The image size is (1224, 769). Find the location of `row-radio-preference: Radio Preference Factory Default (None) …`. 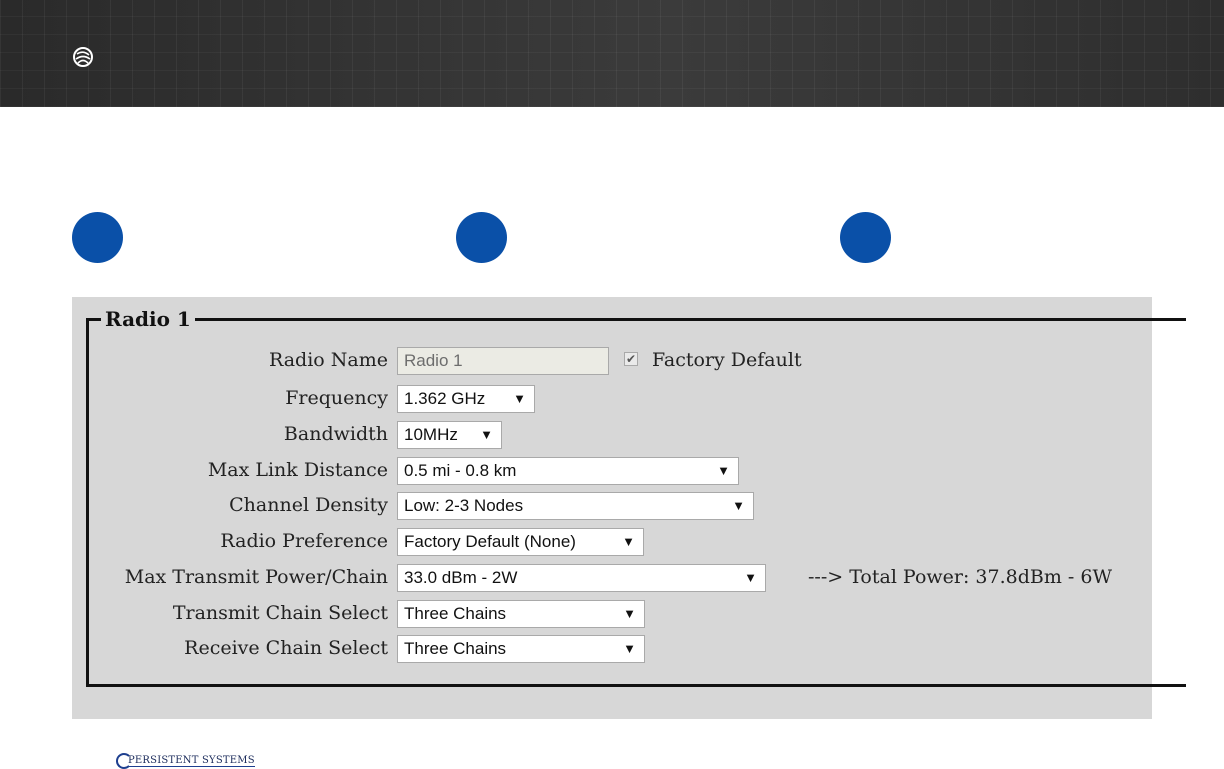

row-radio-preference: Radio Preference Factory Default (None) … is located at coordinates (612, 542).